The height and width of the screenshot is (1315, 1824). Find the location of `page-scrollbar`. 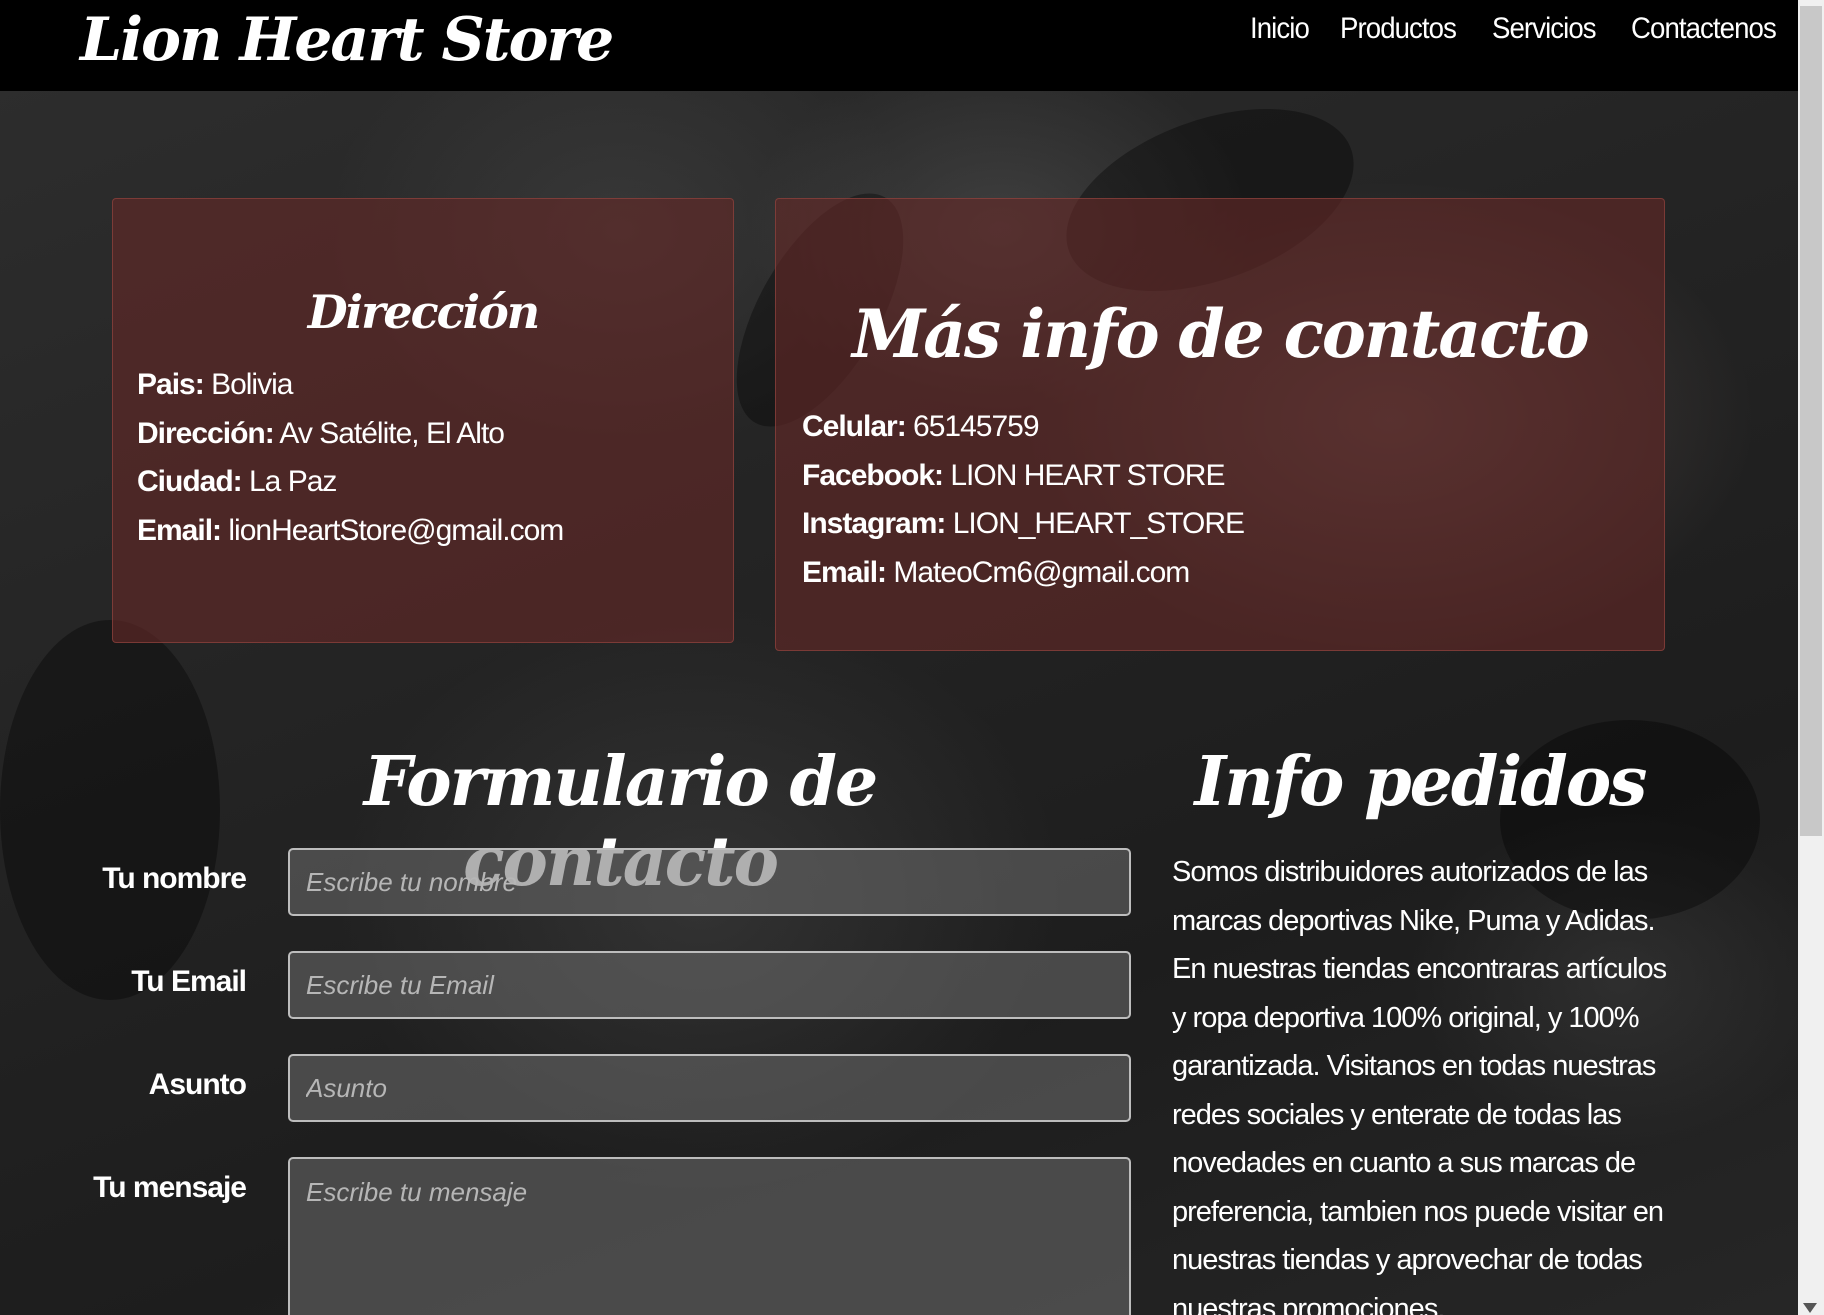

page-scrollbar is located at coordinates (1811, 657).